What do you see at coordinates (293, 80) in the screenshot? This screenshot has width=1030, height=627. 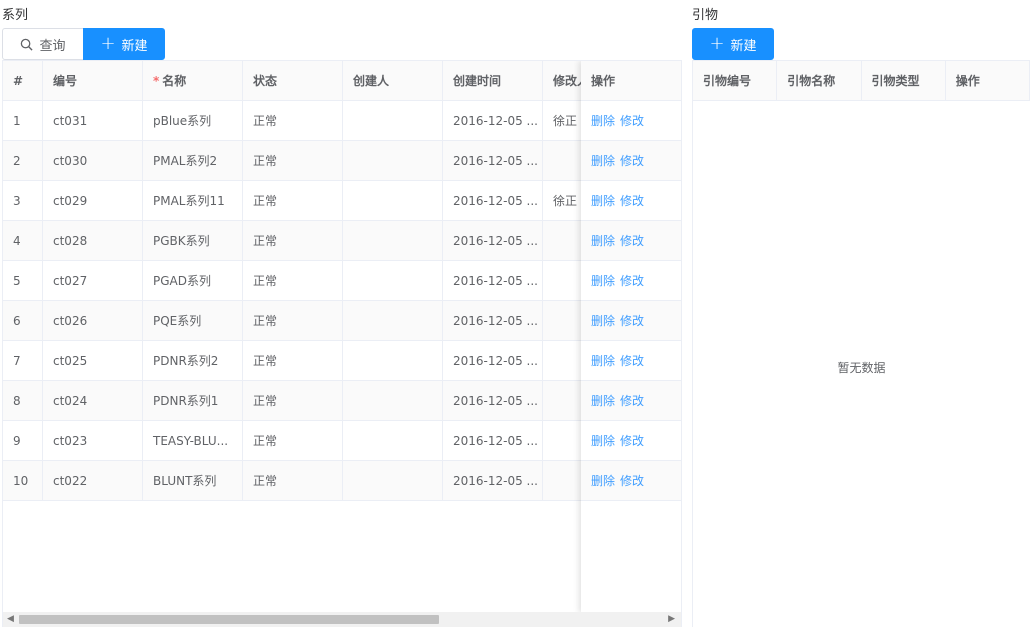 I see `column-header-status: 状态` at bounding box center [293, 80].